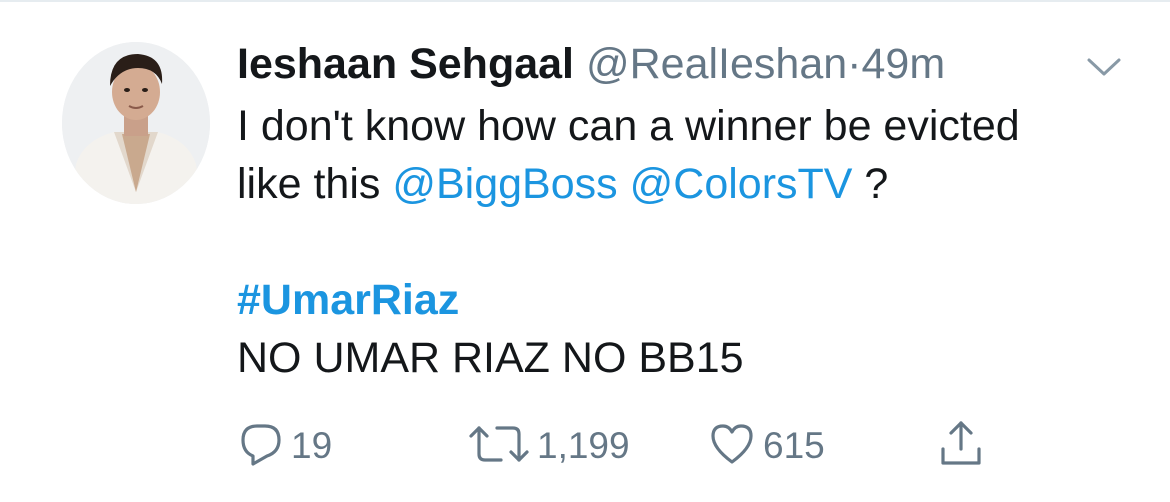 This screenshot has width=1170, height=502. Describe the element at coordinates (583, 445) in the screenshot. I see `retweet-count: 1,199` at that location.